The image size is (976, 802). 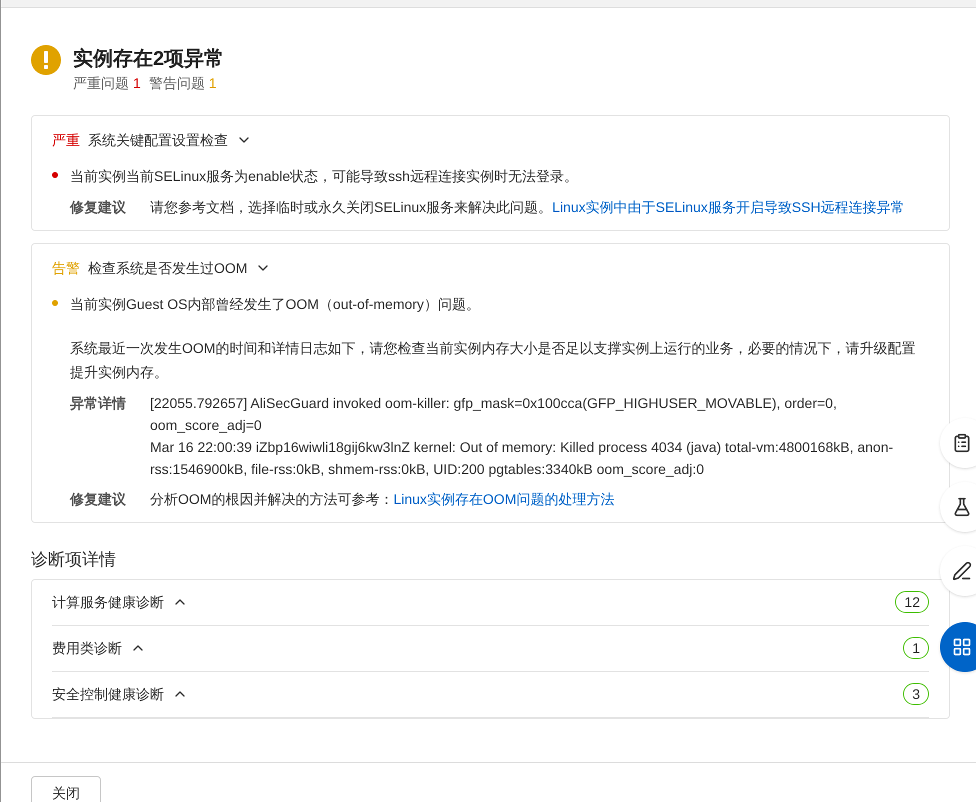 What do you see at coordinates (962, 571) in the screenshot?
I see `pencil-icon` at bounding box center [962, 571].